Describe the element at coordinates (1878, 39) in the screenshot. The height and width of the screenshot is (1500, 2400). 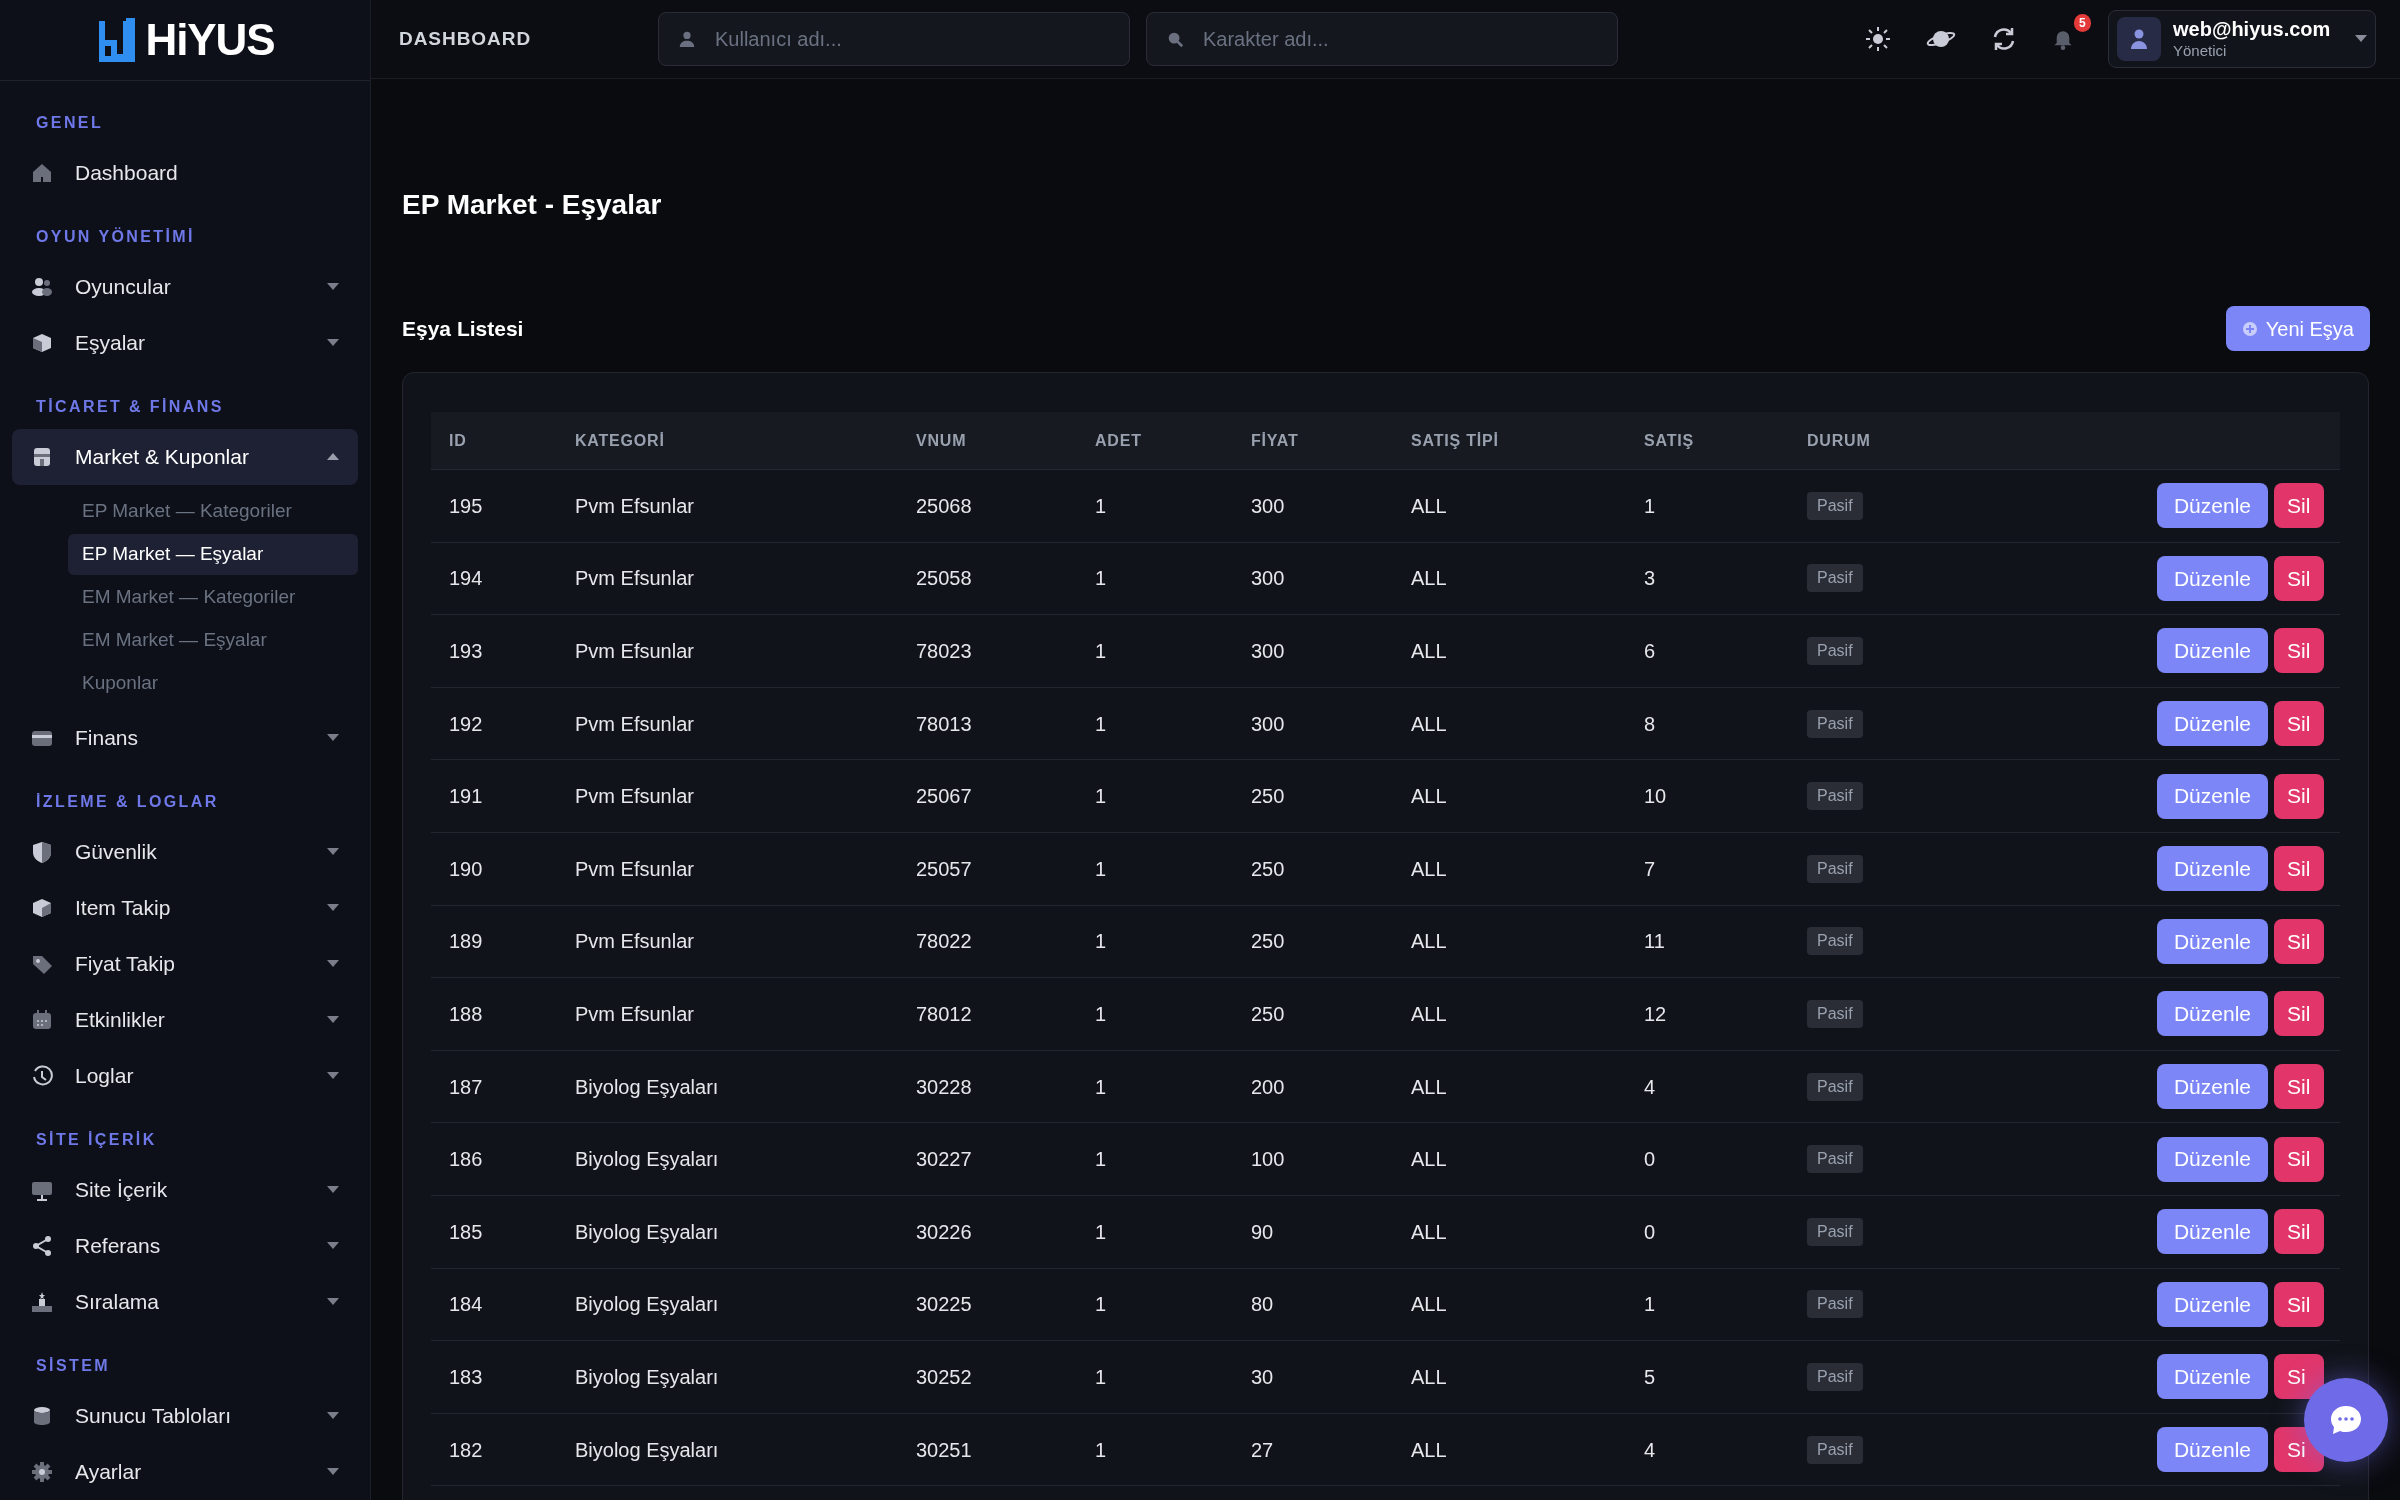
I see `sun-icon` at that location.